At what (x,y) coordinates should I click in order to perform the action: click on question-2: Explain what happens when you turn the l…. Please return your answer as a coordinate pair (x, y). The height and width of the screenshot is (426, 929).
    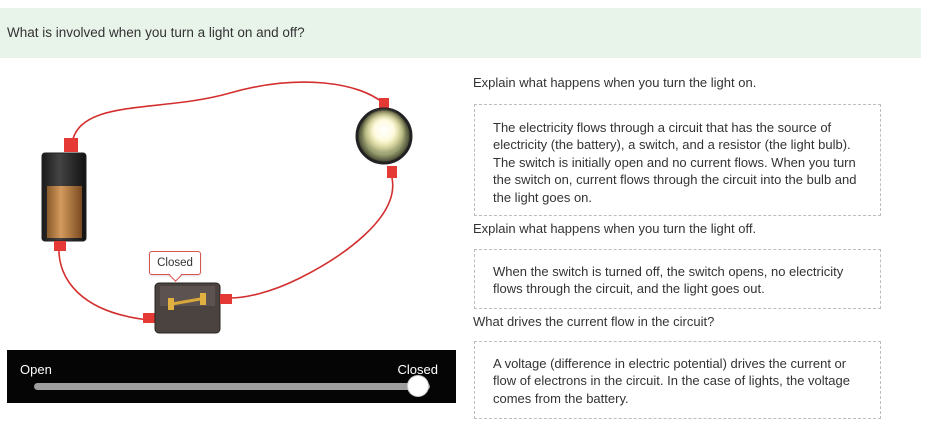
    Looking at the image, I should click on (615, 228).